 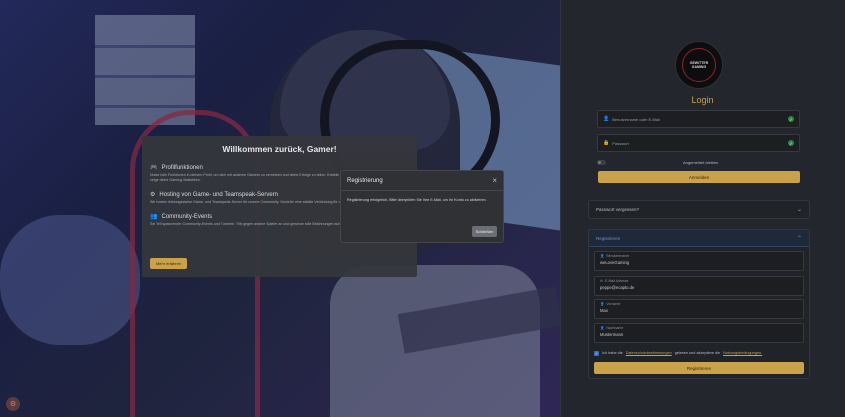 I want to click on cookie-settings-icon: ⚙, so click(x=13, y=404).